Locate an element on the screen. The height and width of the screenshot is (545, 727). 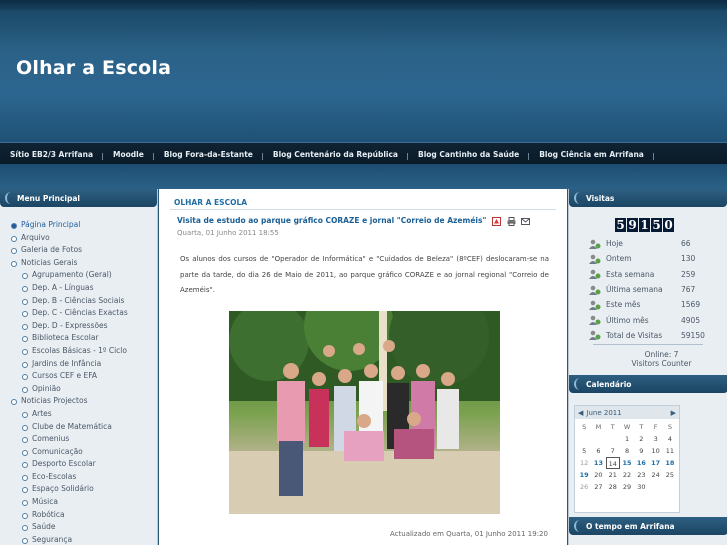
menu-item: Desporto Escolar is located at coordinates (78, 464).